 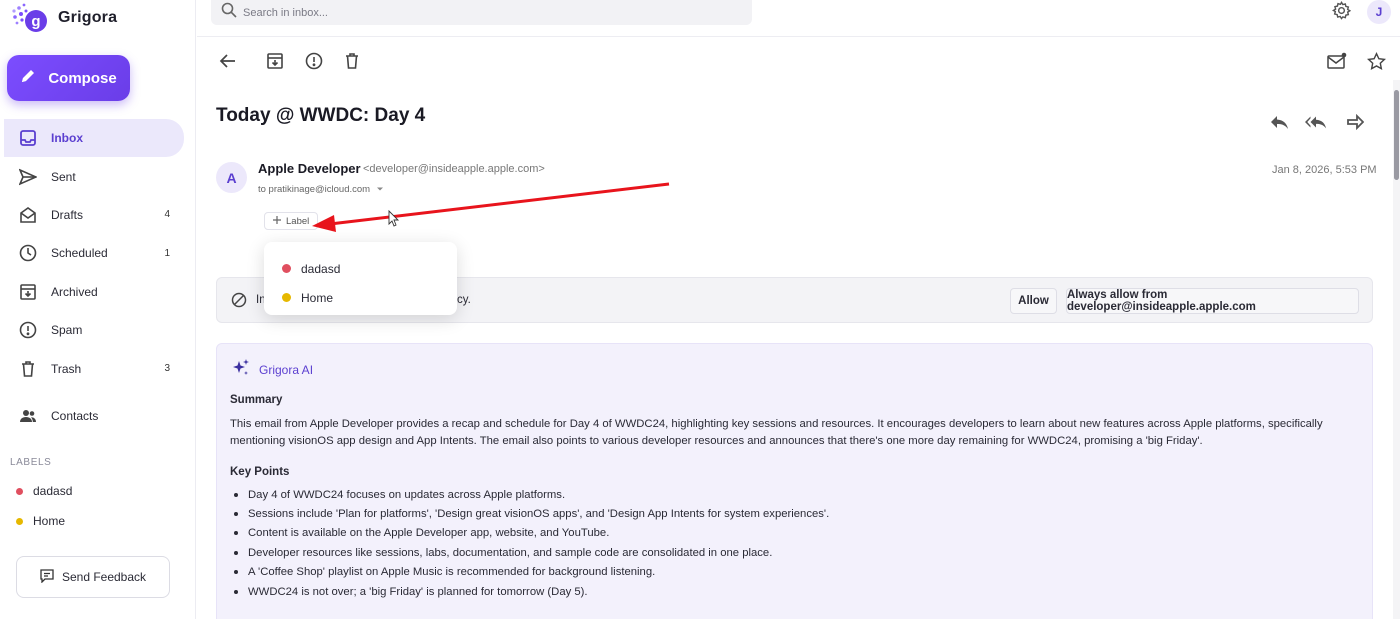 I want to click on search-bar, so click(x=481, y=12).